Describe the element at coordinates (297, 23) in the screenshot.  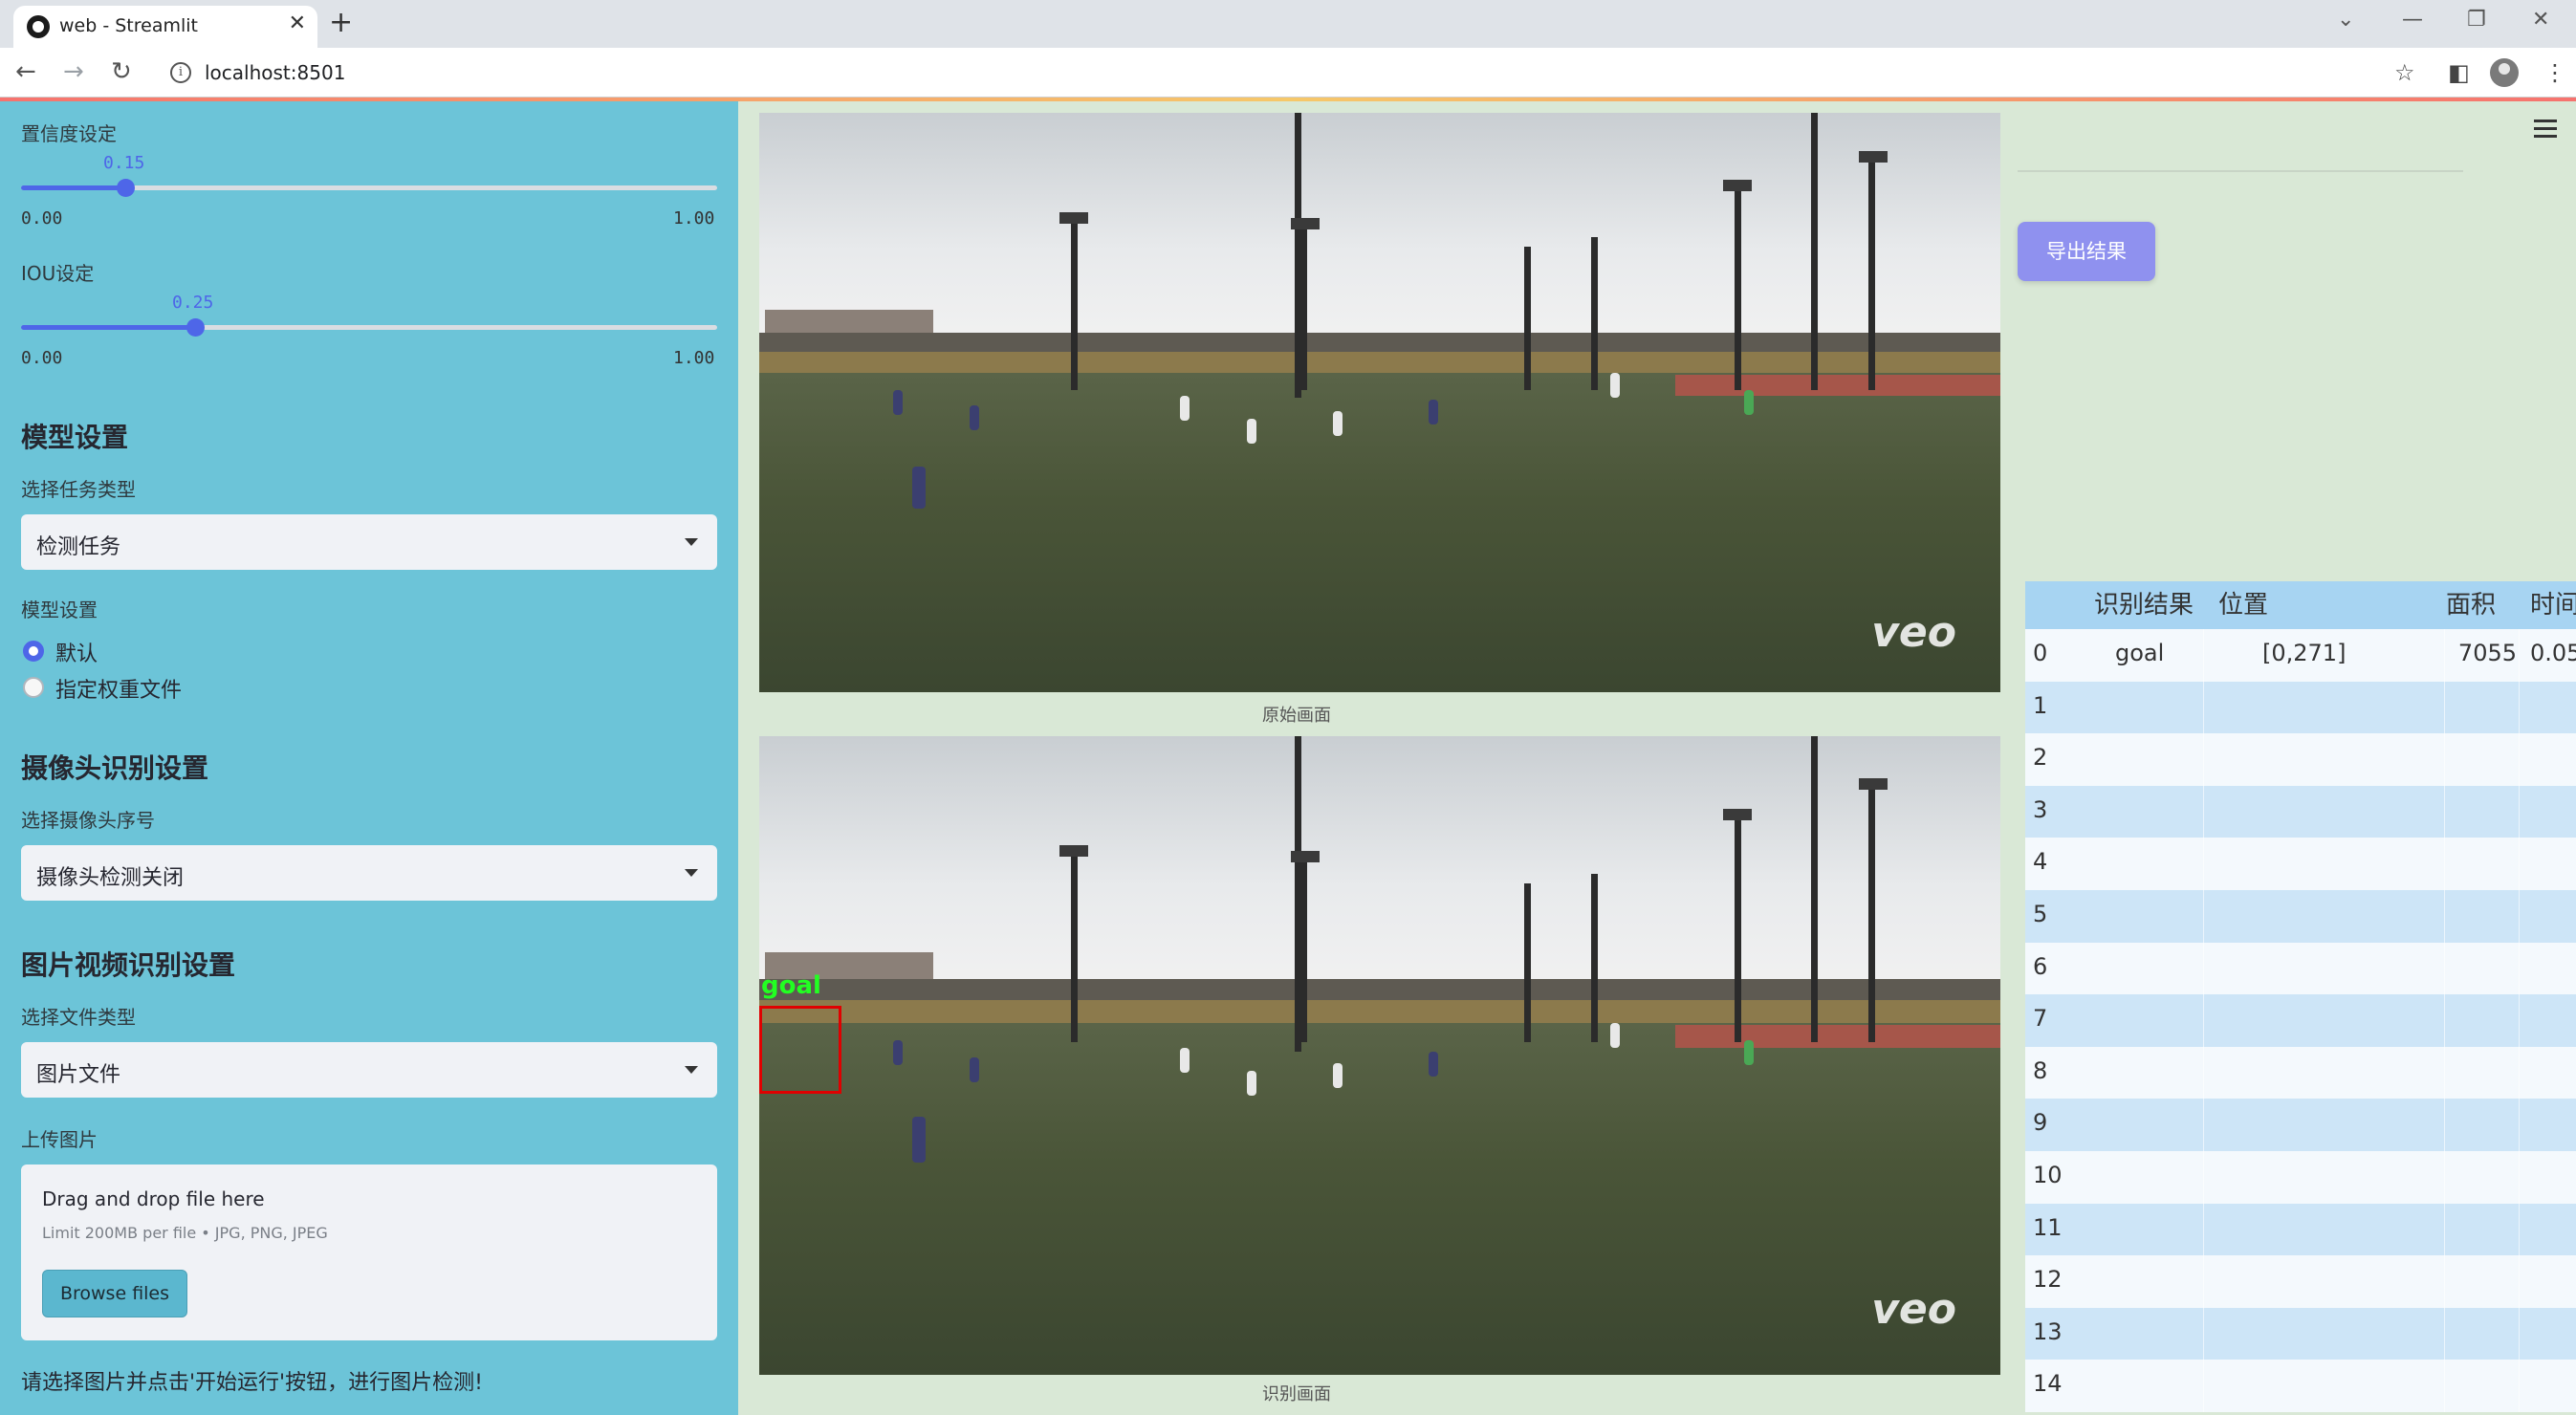
I see `close-tab-icon: ✕` at that location.